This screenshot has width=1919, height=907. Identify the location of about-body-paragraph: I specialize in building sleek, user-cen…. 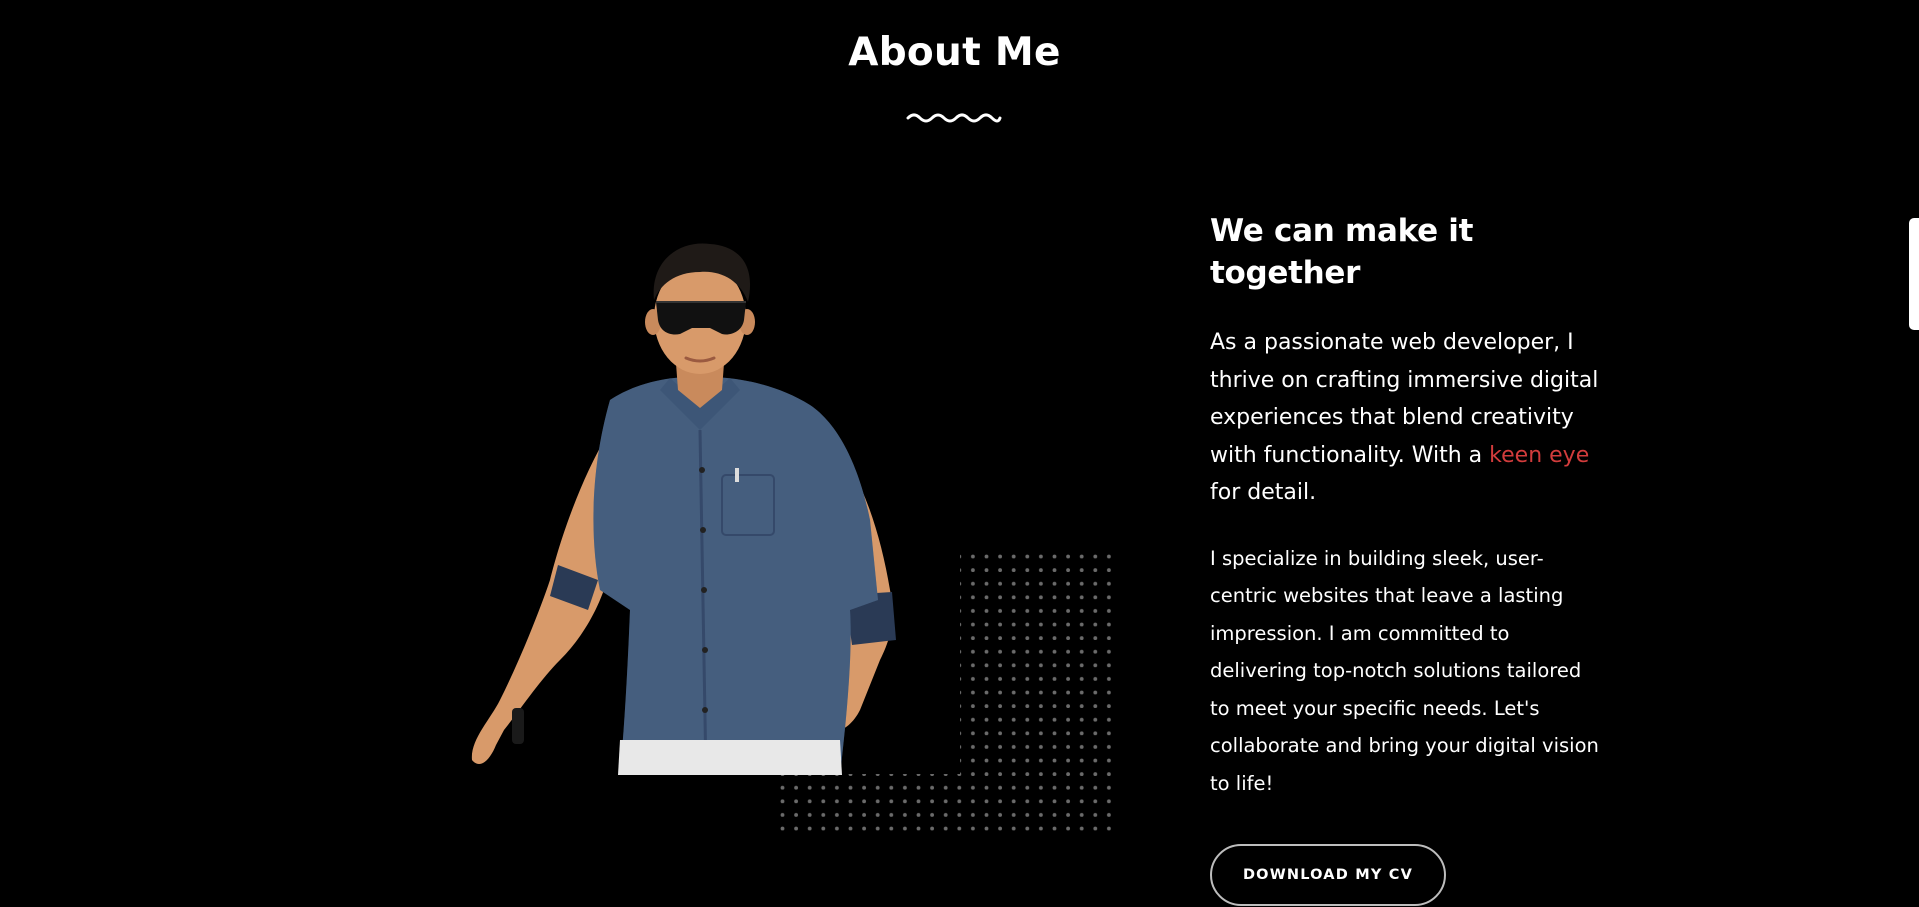
(1404, 670).